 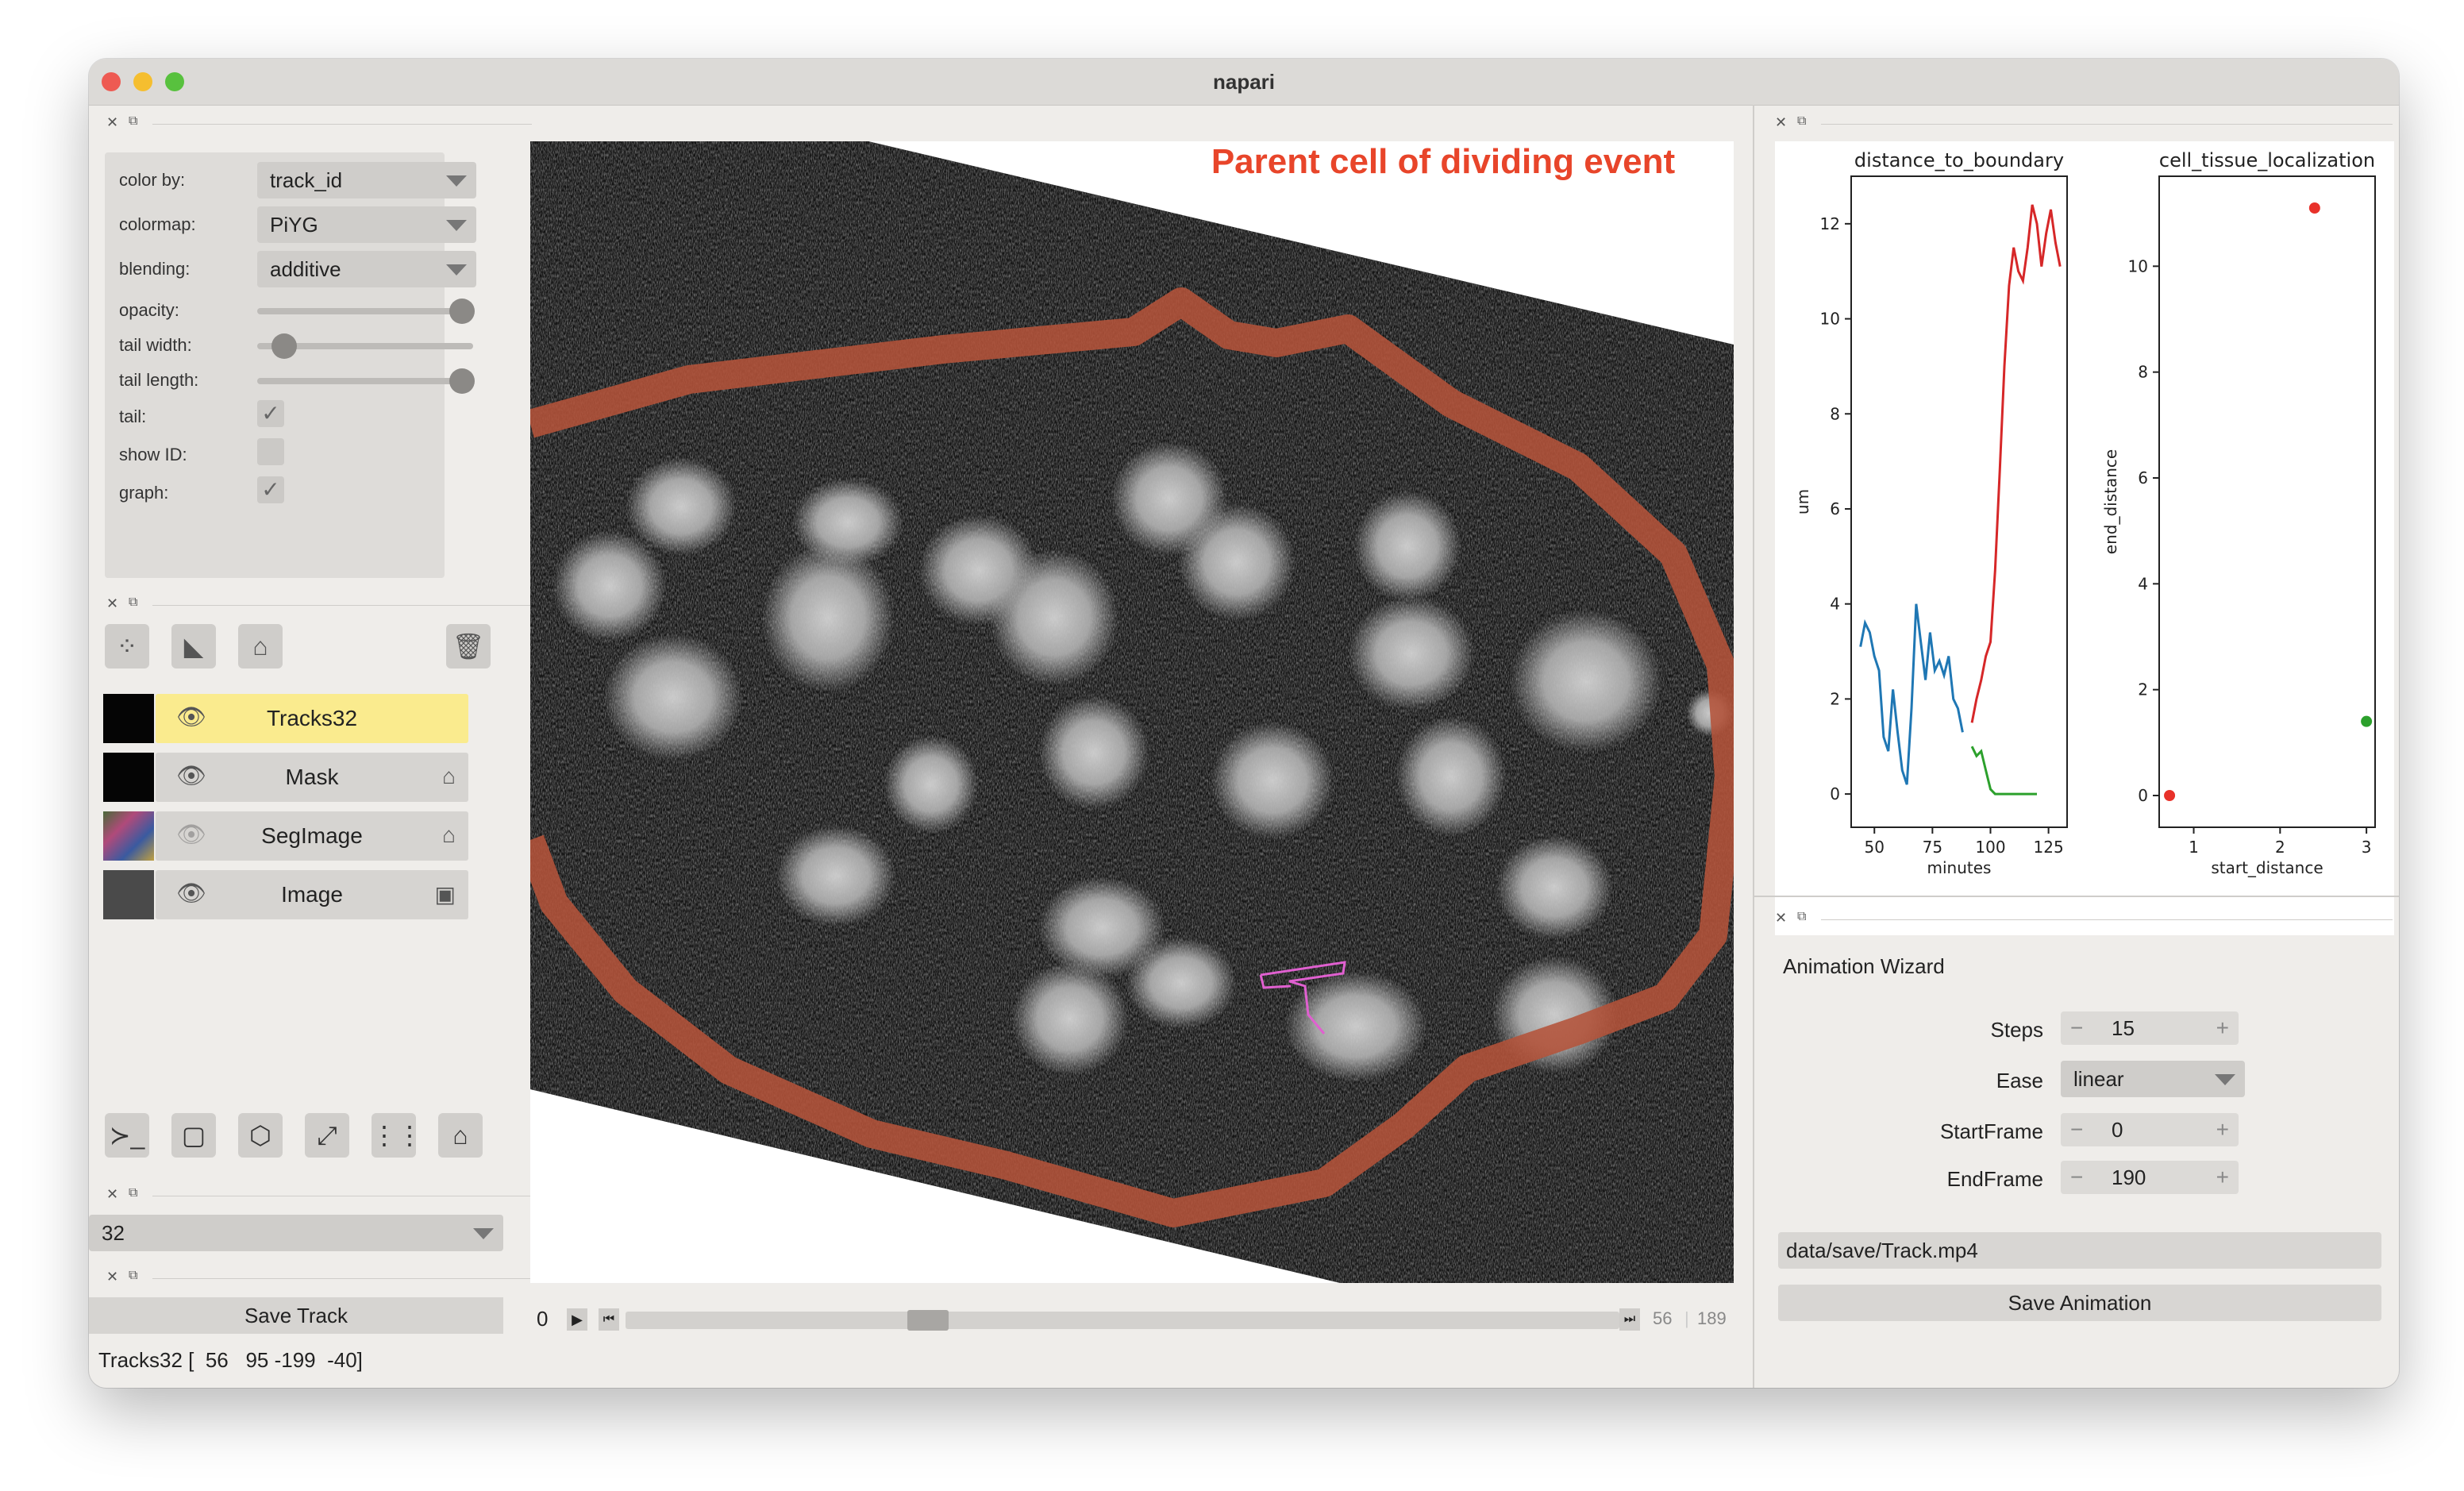 What do you see at coordinates (1864, 966) in the screenshot?
I see `animation-wizard-title: Animation Wizard` at bounding box center [1864, 966].